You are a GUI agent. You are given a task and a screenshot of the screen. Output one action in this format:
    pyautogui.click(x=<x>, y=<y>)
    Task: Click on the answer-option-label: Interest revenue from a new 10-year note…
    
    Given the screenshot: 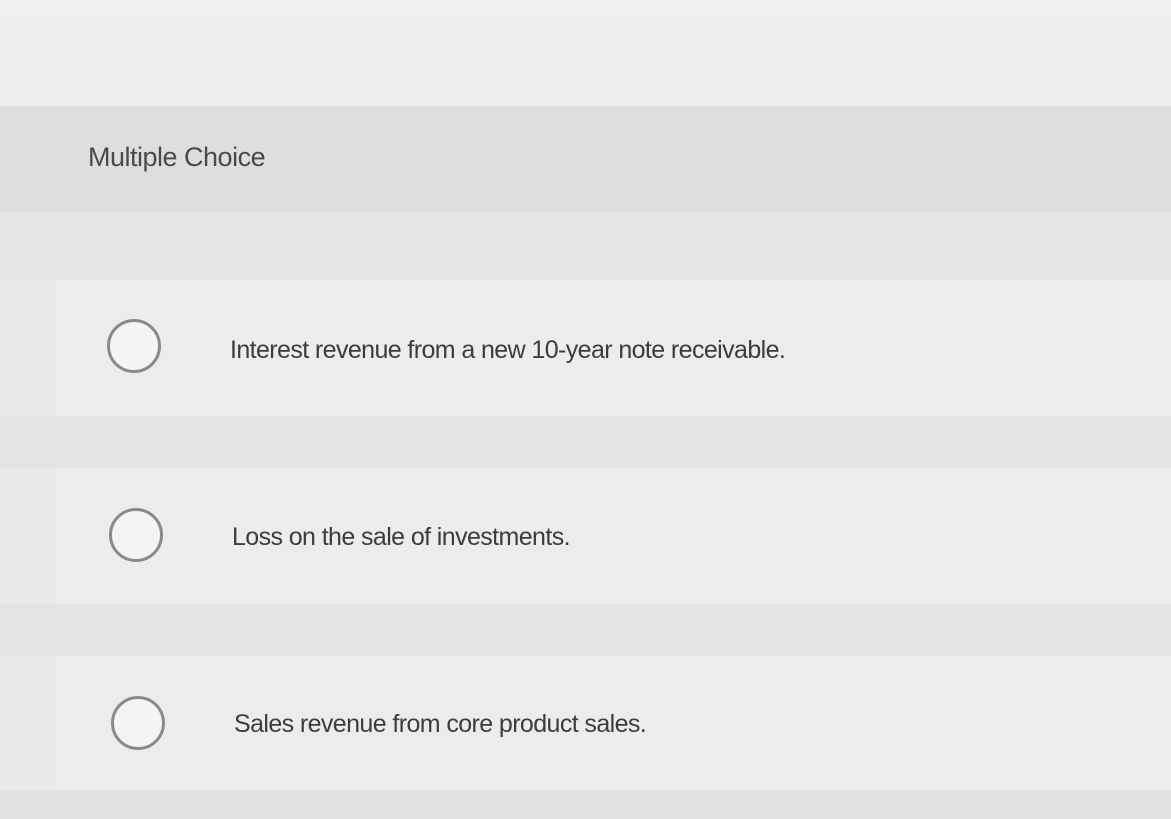 What is the action you would take?
    pyautogui.click(x=508, y=350)
    